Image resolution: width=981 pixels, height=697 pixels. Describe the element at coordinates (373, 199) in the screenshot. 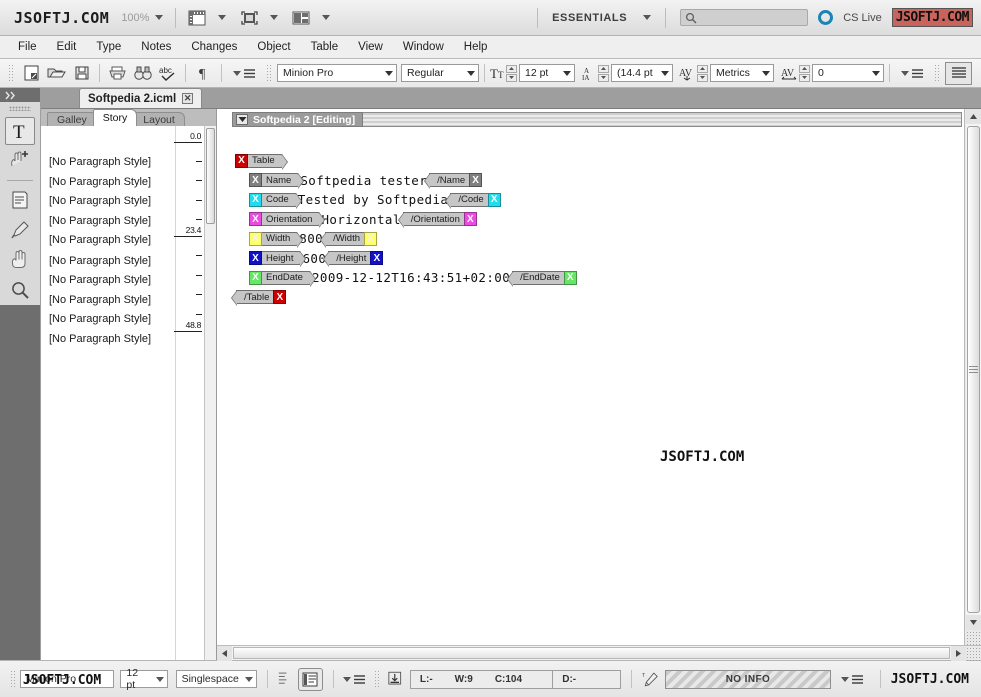

I see `xml-text-value: Tested by Softpedia` at that location.